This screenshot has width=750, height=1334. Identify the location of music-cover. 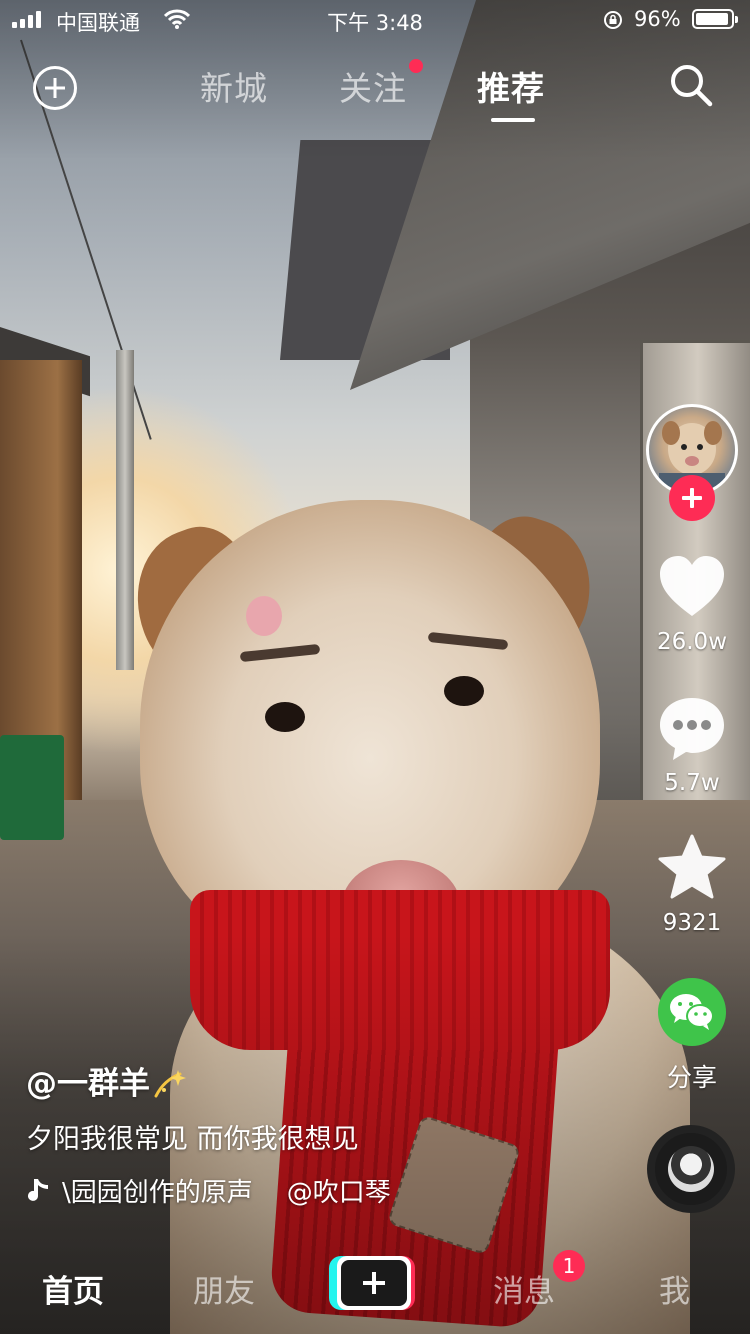
(691, 1169).